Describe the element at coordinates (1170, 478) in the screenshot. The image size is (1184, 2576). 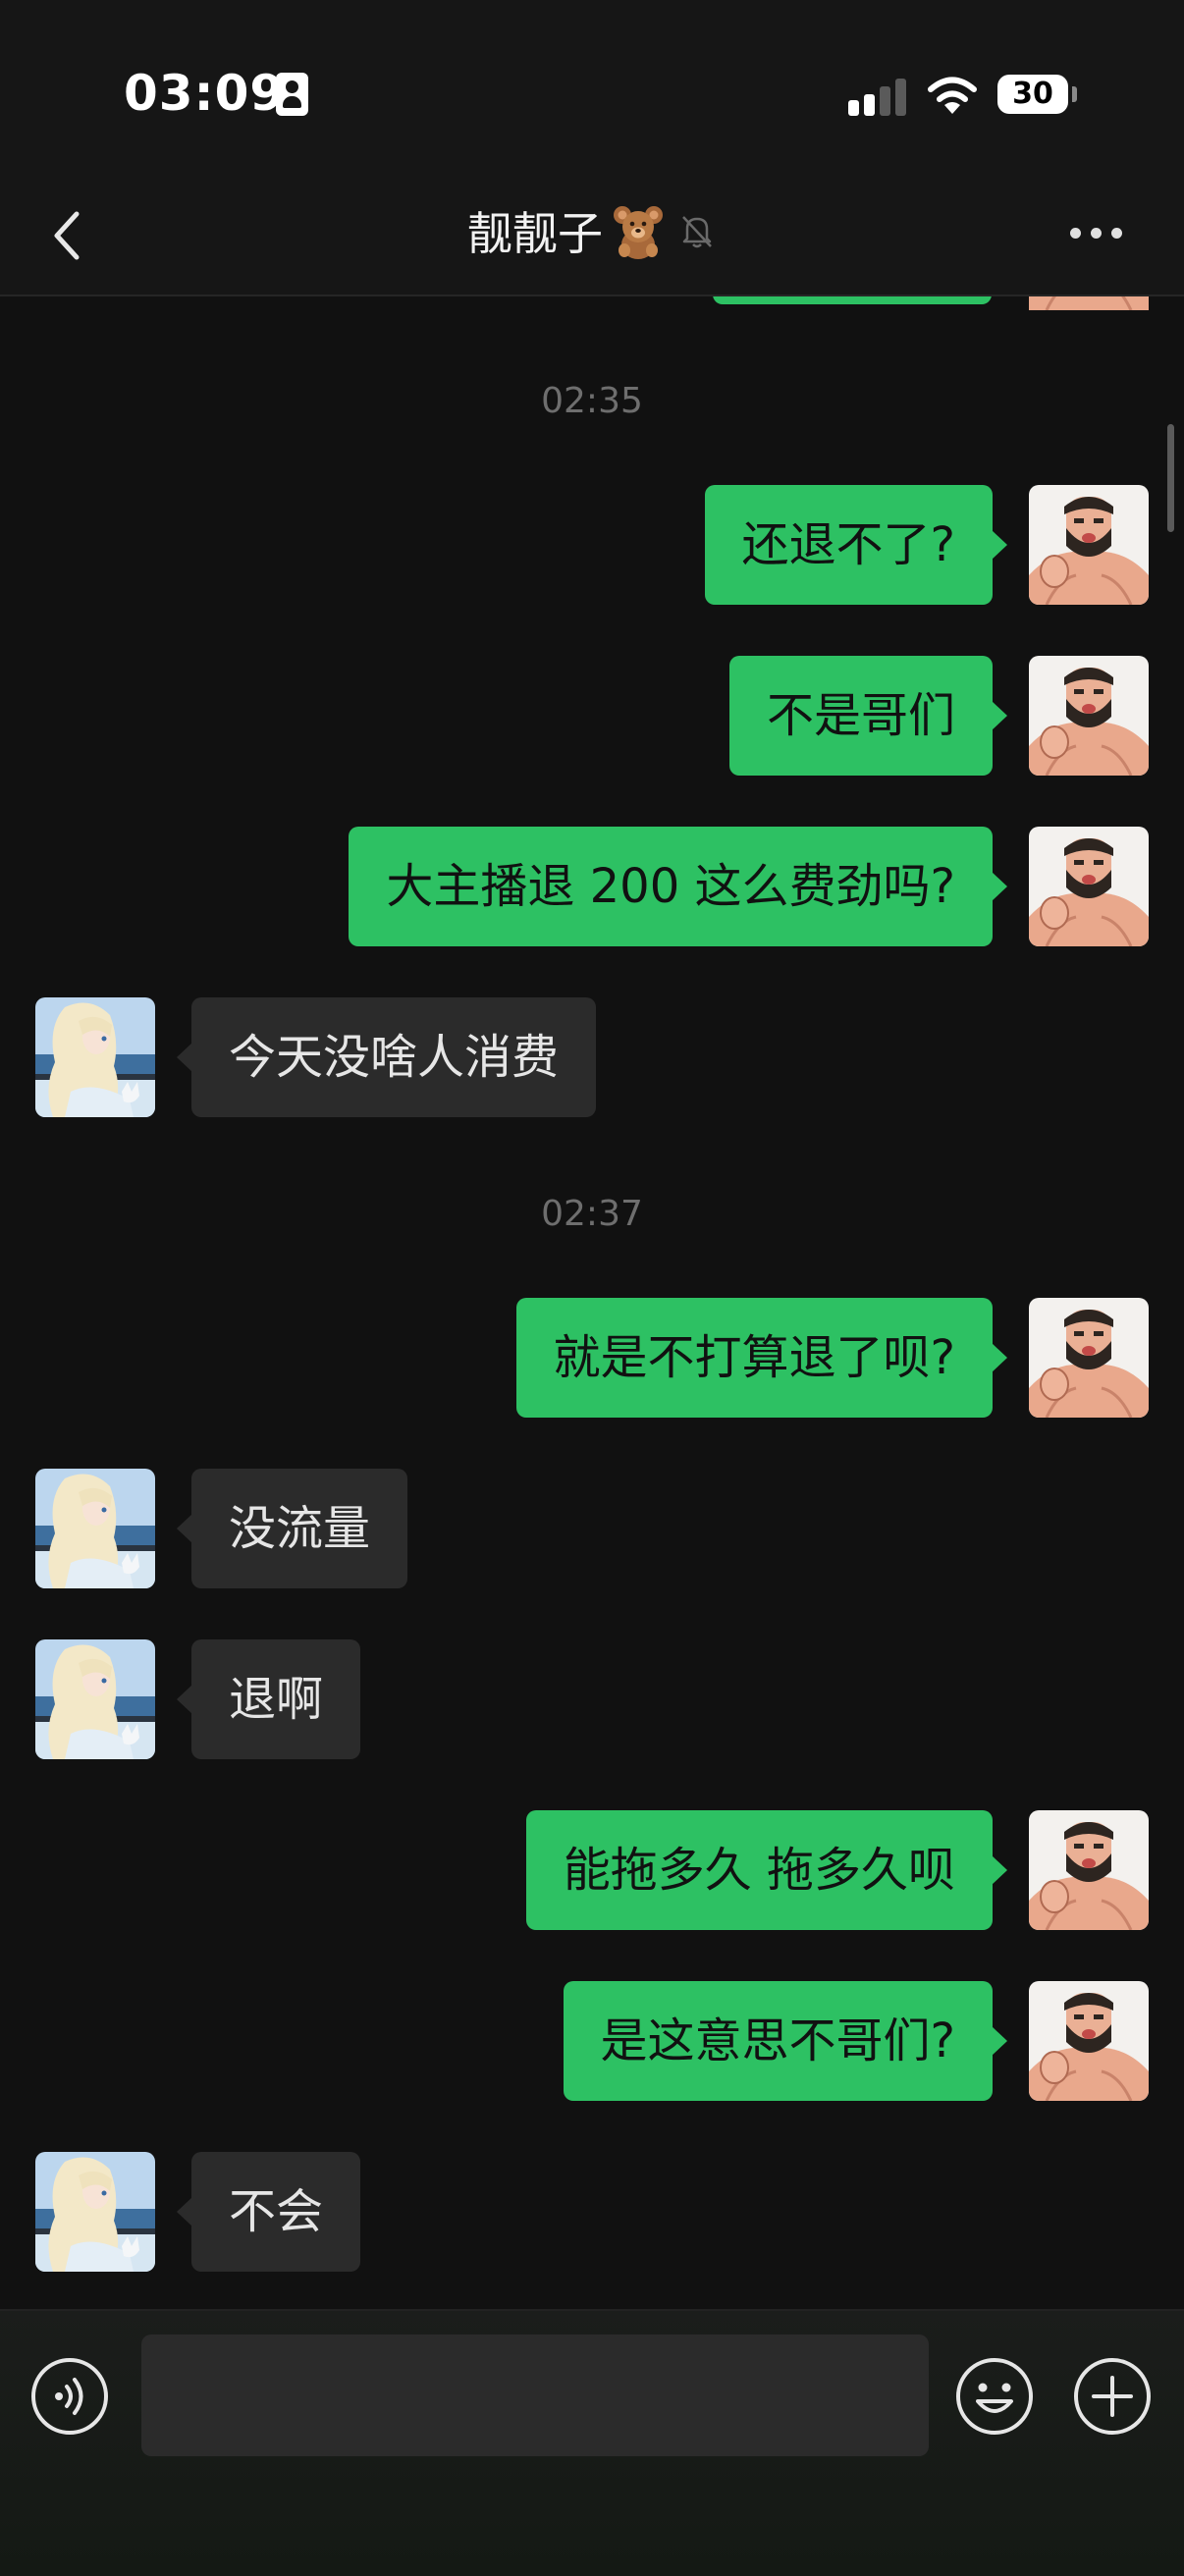
I see `scrollbar` at that location.